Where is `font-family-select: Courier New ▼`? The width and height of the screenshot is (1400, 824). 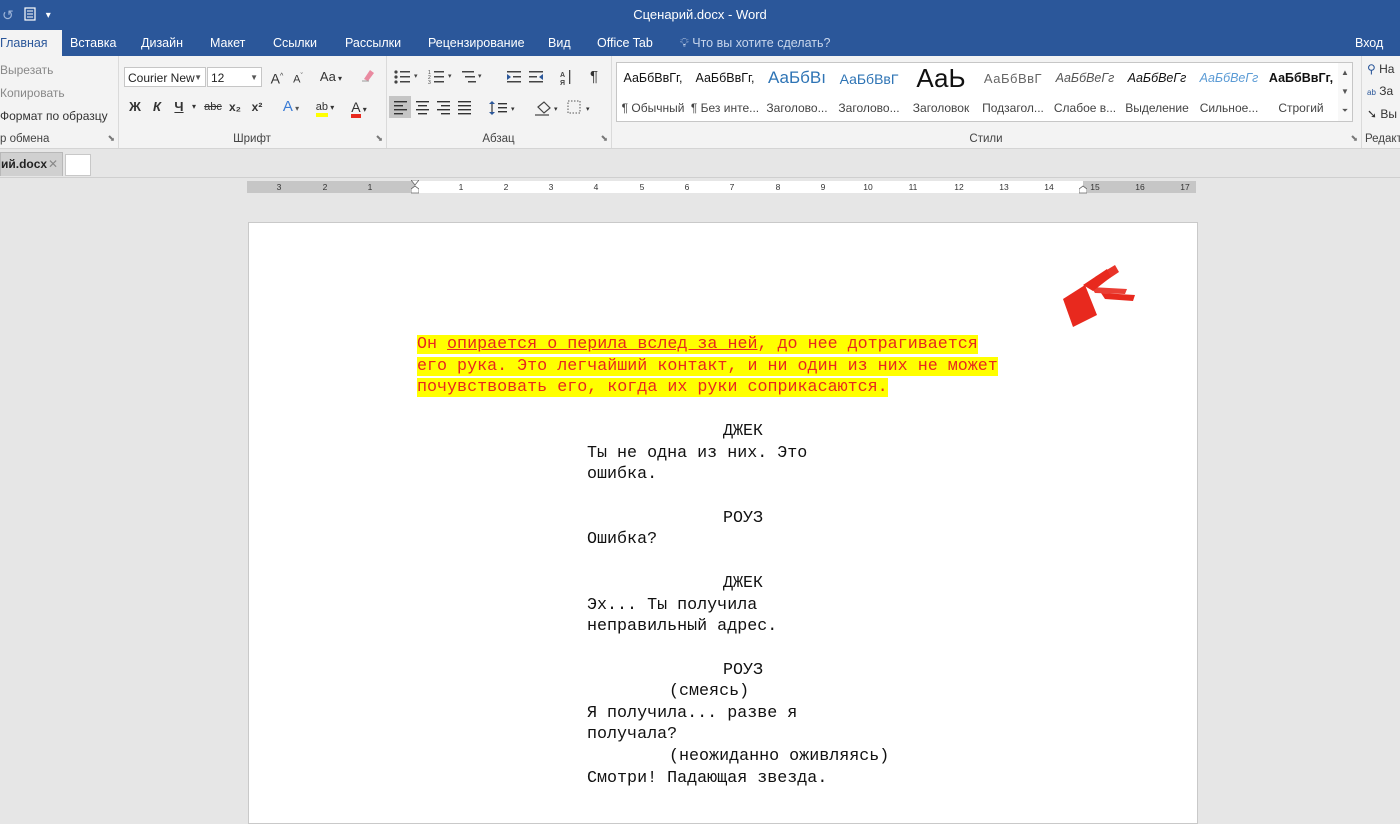
font-family-select: Courier New ▼ is located at coordinates (165, 77).